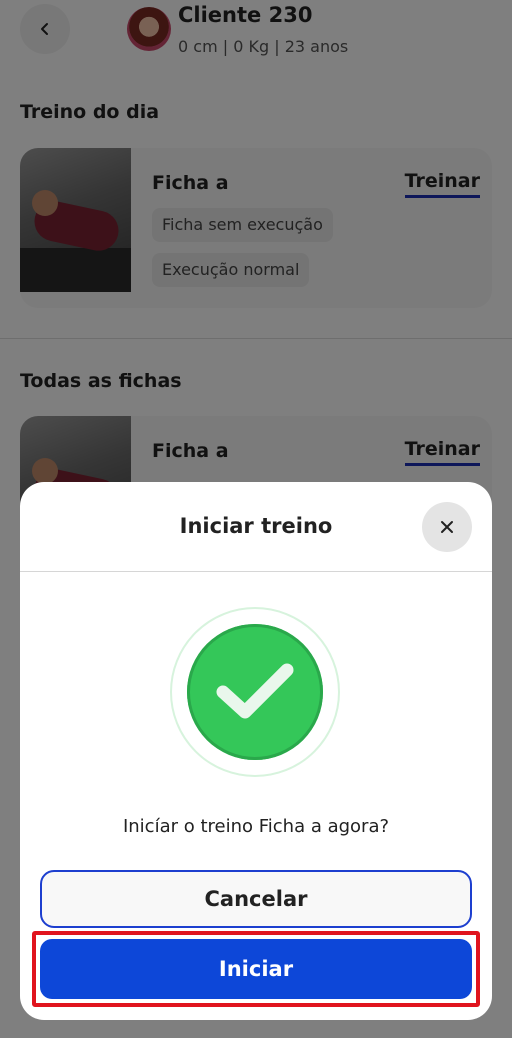  Describe the element at coordinates (256, 571) in the screenshot. I see `dialog-divider` at that location.